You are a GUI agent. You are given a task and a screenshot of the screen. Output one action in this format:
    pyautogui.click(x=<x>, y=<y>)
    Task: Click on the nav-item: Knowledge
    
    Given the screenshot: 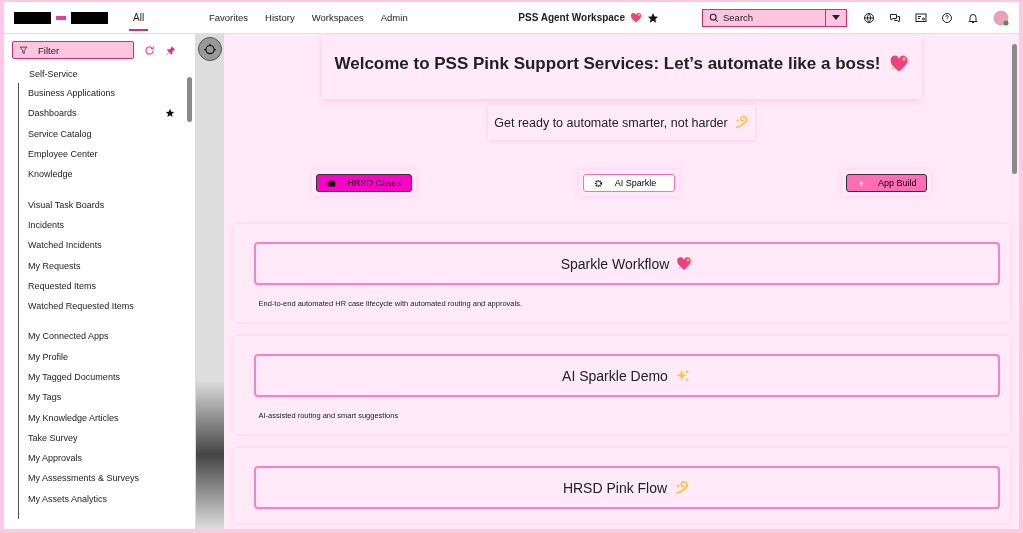 What is the action you would take?
    pyautogui.click(x=101, y=174)
    